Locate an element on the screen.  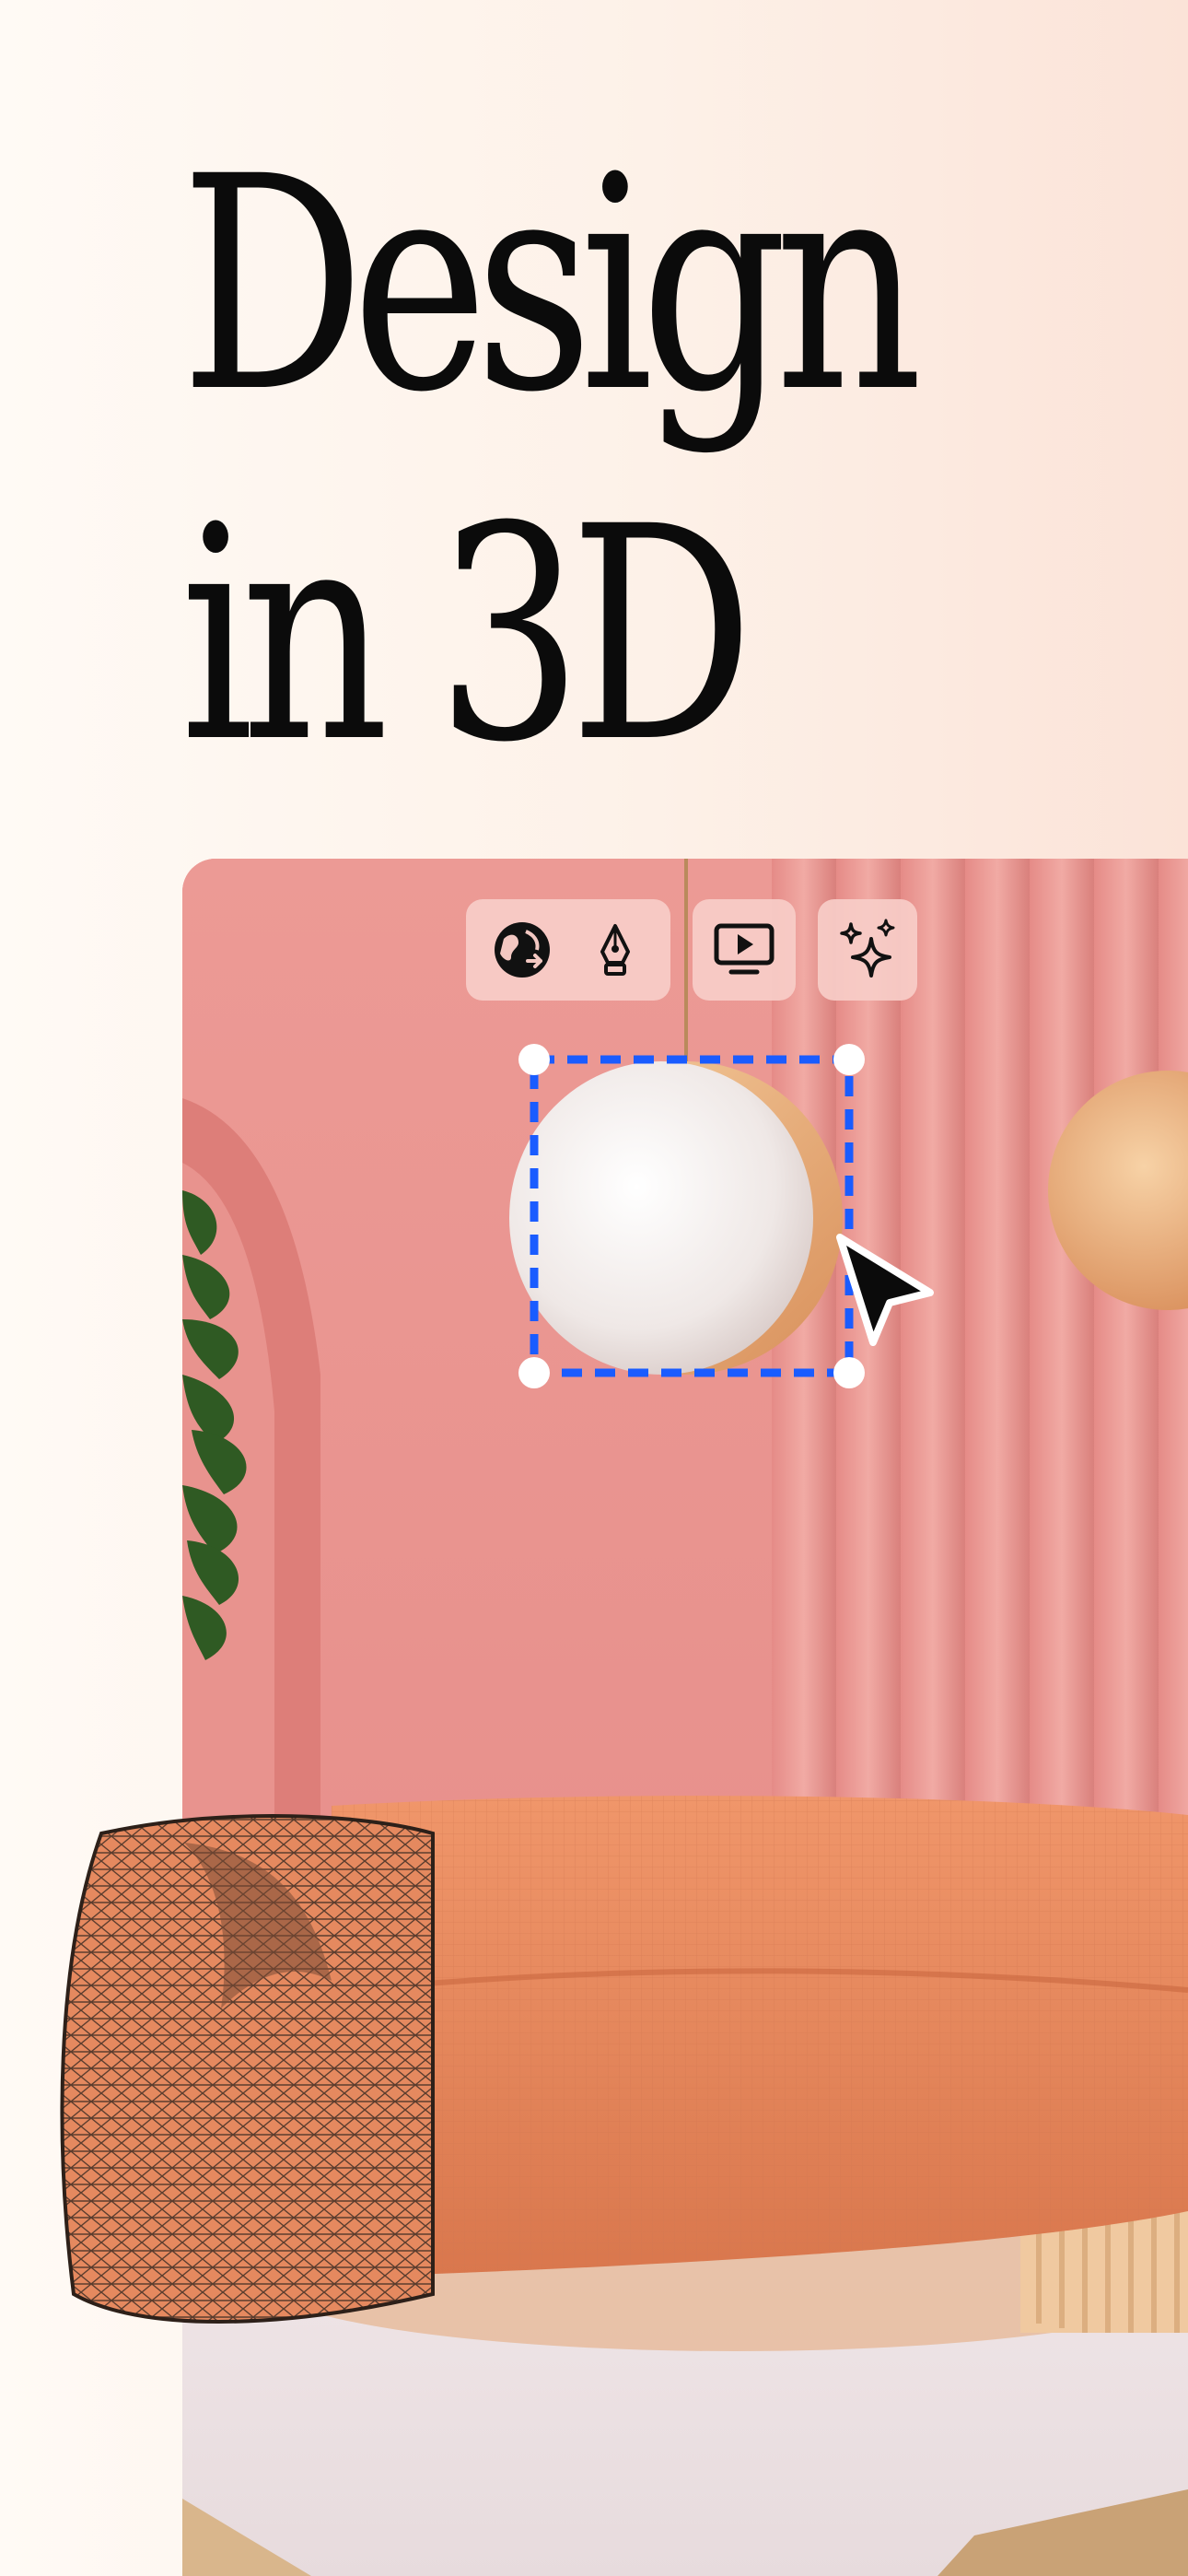
toolbar-group-tools is located at coordinates (568, 950).